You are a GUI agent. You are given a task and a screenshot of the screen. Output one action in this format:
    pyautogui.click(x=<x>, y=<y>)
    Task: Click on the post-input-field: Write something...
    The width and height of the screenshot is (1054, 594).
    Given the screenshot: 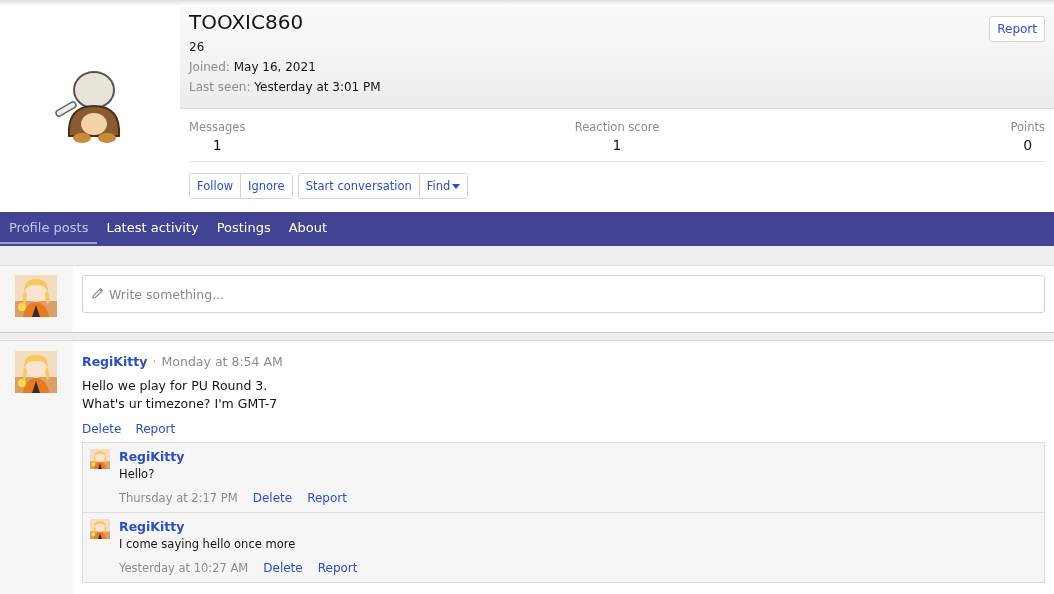 What is the action you would take?
    pyautogui.click(x=563, y=294)
    